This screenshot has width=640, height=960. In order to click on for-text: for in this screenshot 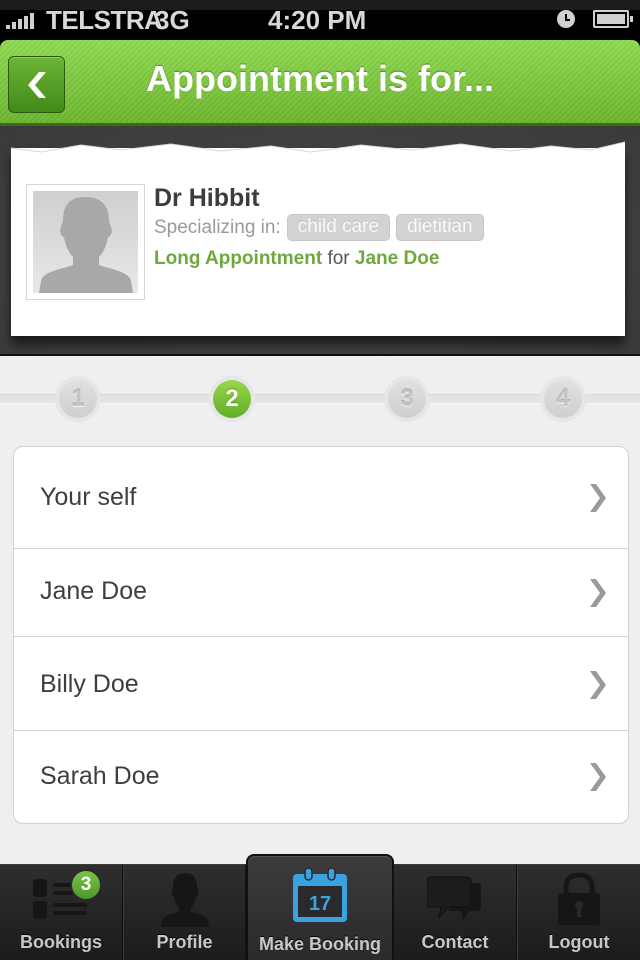, I will do `click(338, 258)`.